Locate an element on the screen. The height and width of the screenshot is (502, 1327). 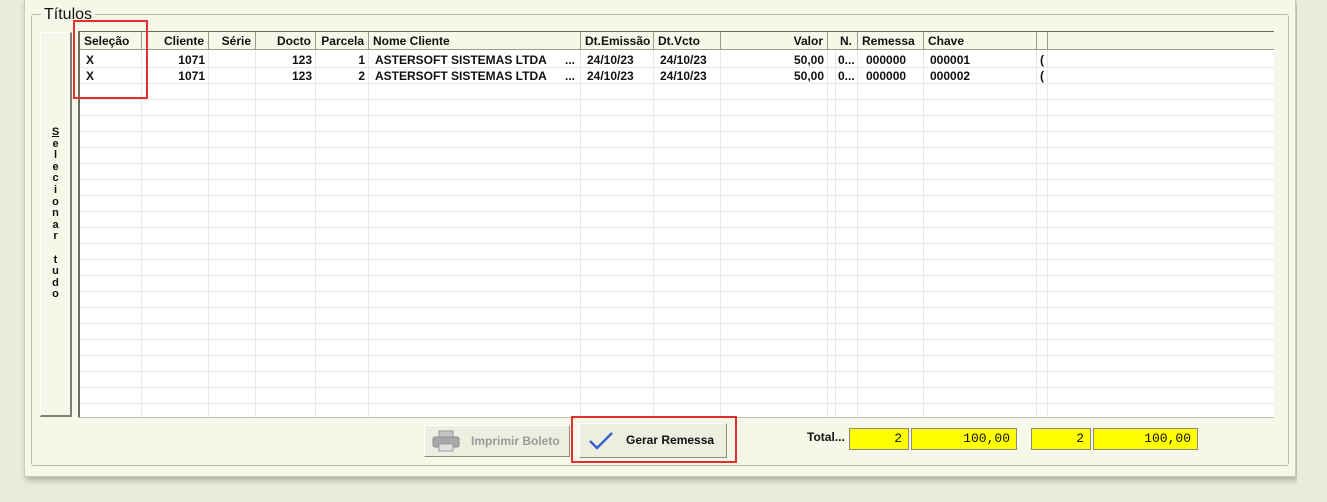
col-header-emissao: Dt.Emissão is located at coordinates (617, 41).